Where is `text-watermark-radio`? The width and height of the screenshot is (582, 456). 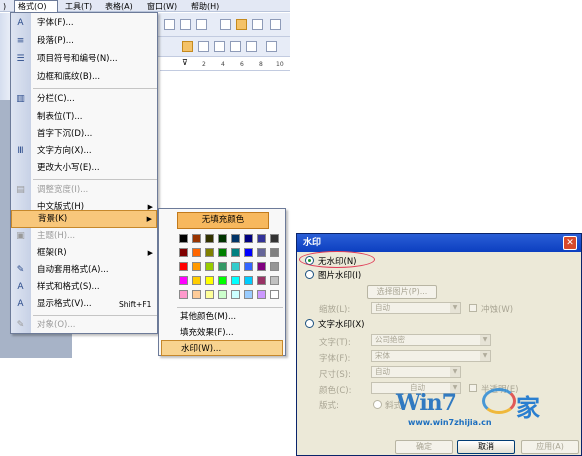 text-watermark-radio is located at coordinates (309, 323).